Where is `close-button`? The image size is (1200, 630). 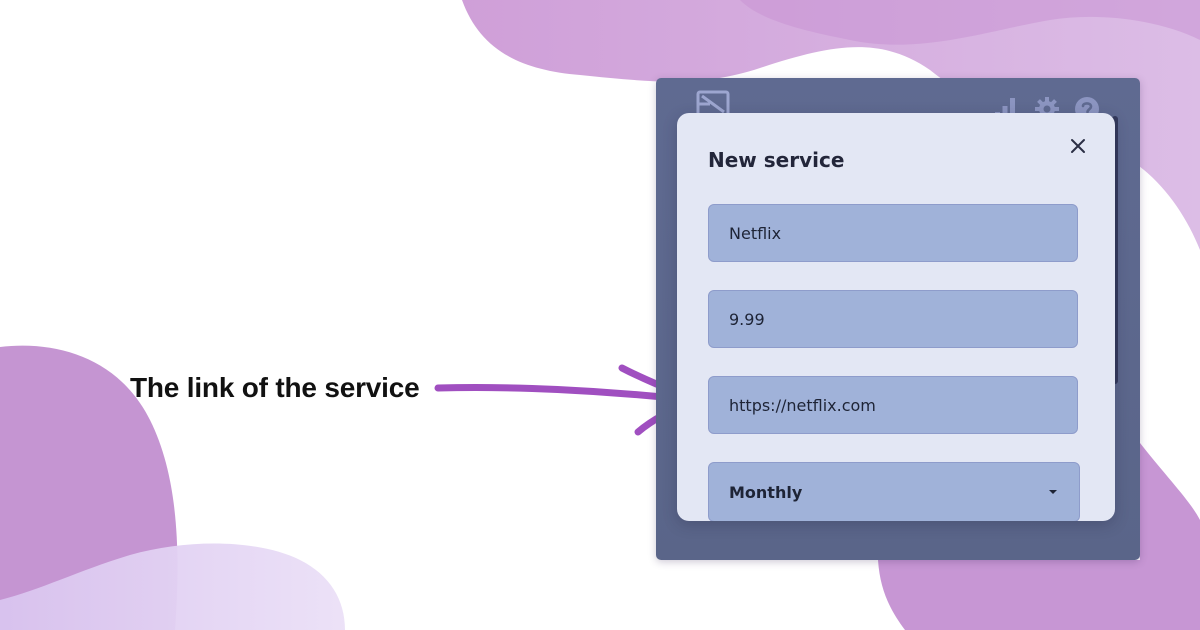
close-button is located at coordinates (1078, 146).